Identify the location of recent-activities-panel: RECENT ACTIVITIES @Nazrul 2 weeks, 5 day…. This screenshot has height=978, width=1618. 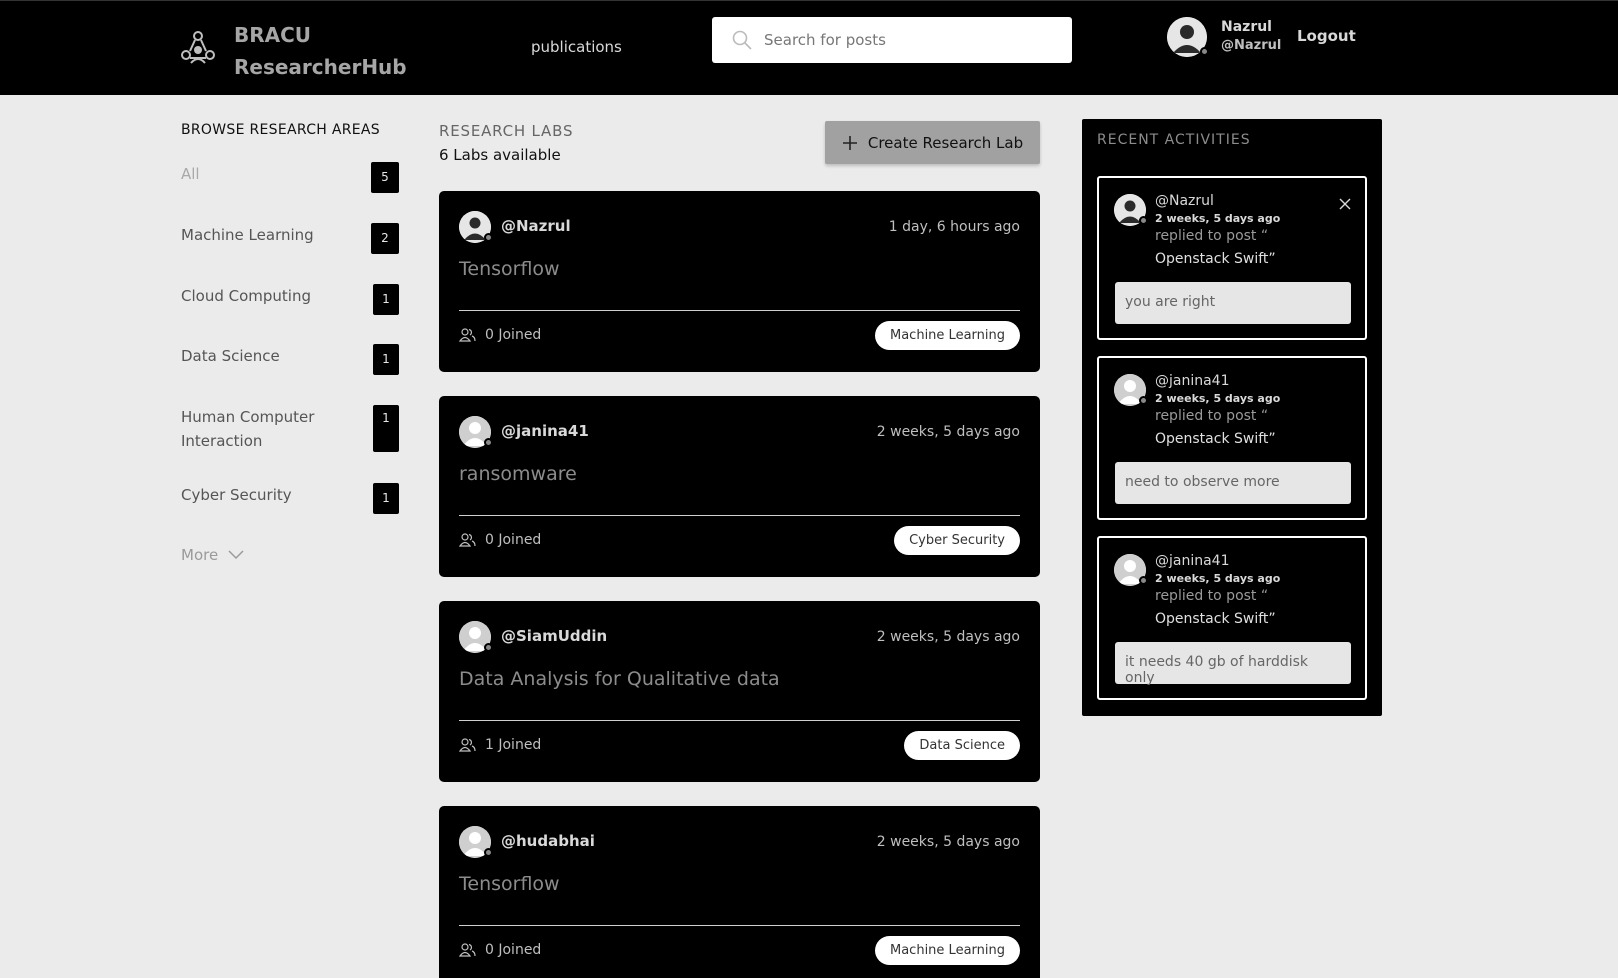
(1232, 417).